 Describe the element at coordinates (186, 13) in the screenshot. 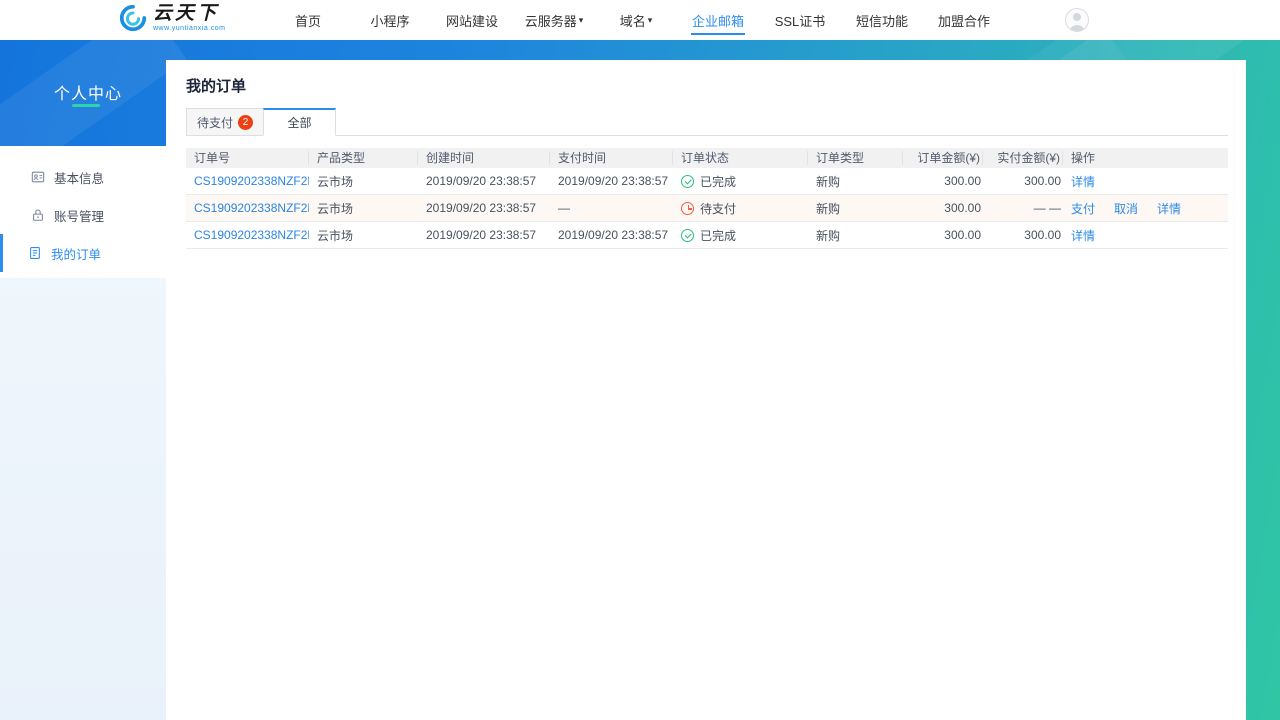

I see `logo-title: 云天下` at that location.